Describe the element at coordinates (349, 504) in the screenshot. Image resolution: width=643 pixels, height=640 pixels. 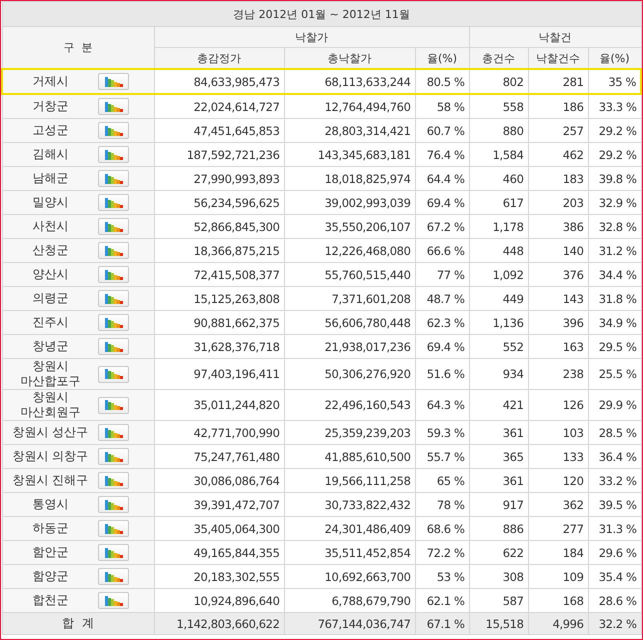
I see `table-cell: 30,733,822,432` at that location.